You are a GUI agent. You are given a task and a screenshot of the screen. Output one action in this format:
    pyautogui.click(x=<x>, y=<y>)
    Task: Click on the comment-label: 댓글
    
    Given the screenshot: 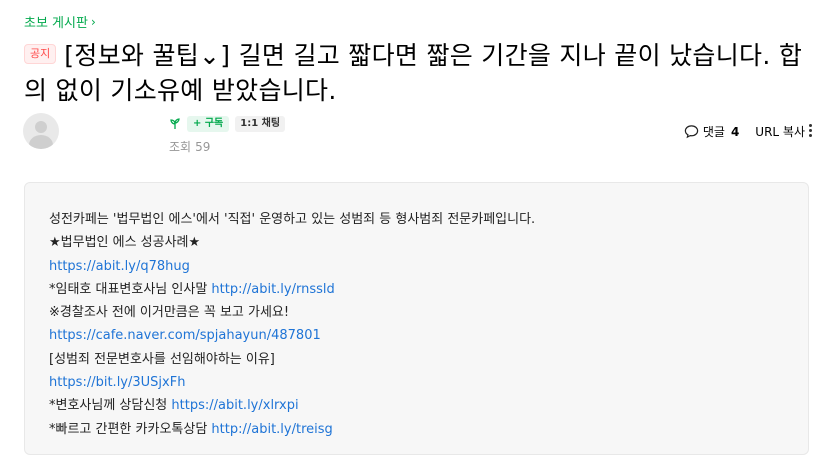 What is the action you would take?
    pyautogui.click(x=713, y=132)
    